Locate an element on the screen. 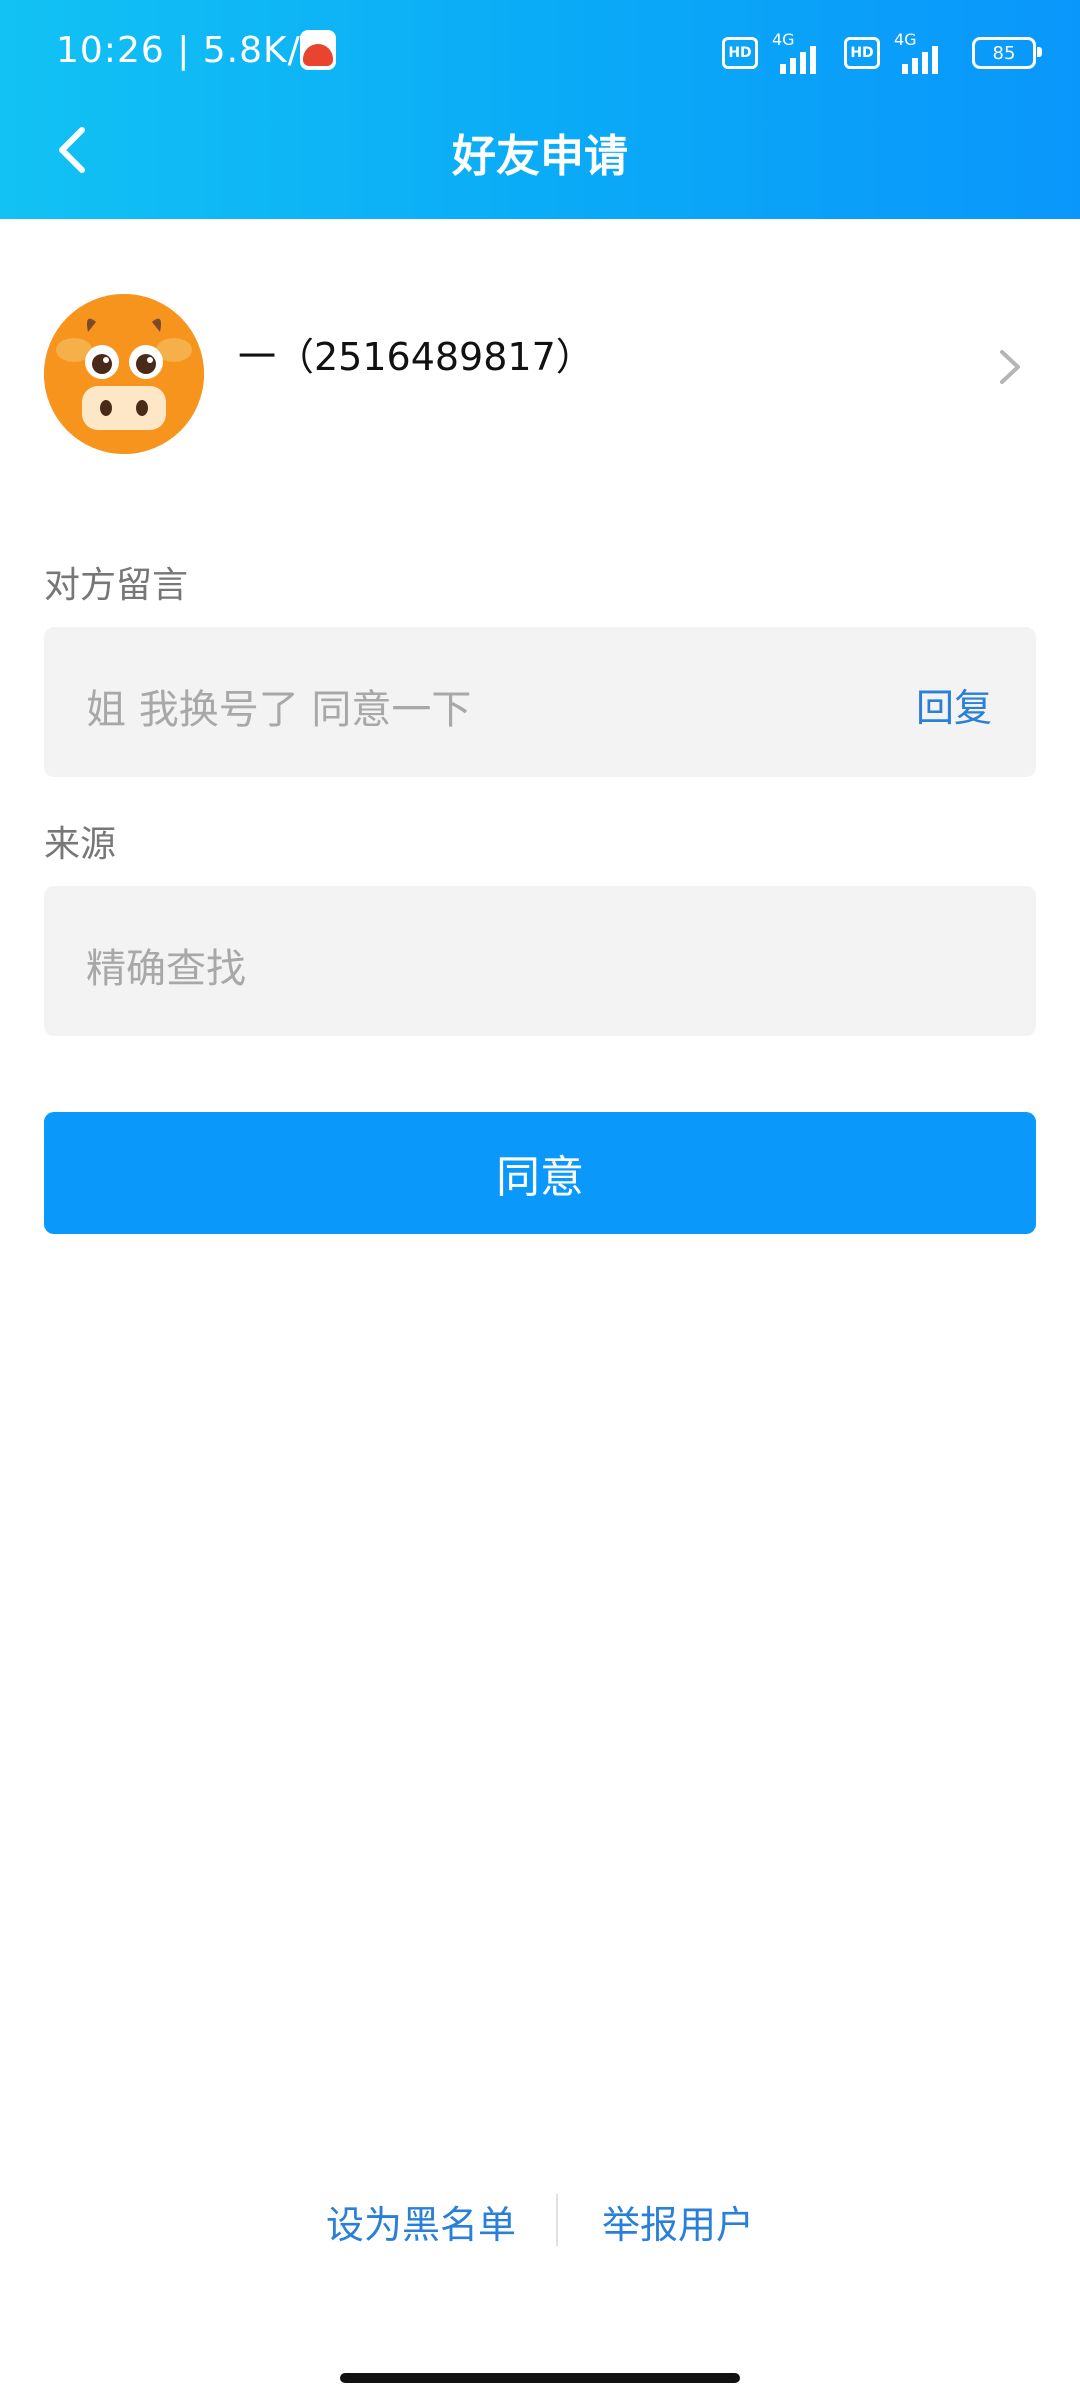 This screenshot has height=2400, width=1080. profile-row: 一（2516489817） is located at coordinates (540, 362).